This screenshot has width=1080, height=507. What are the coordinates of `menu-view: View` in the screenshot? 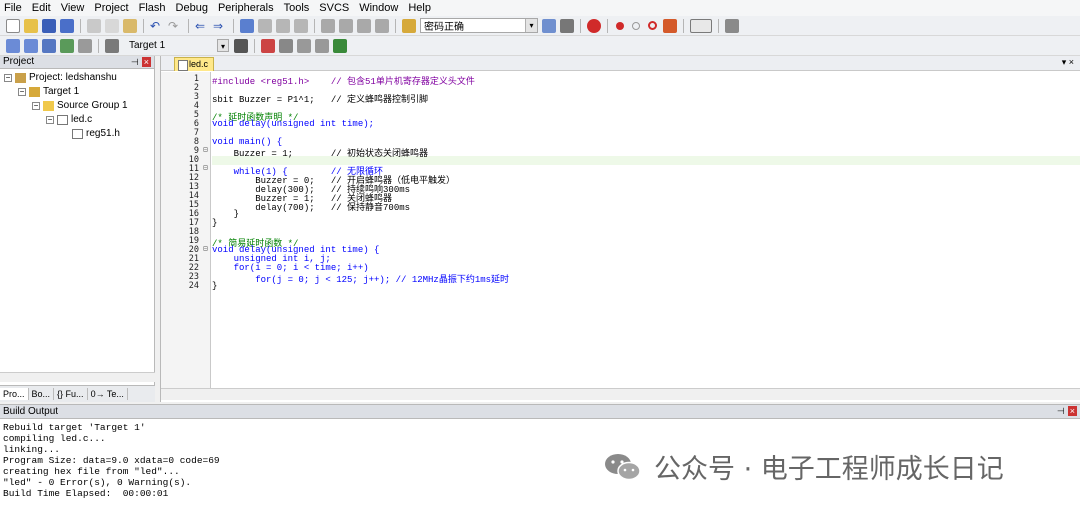 It's located at (73, 8).